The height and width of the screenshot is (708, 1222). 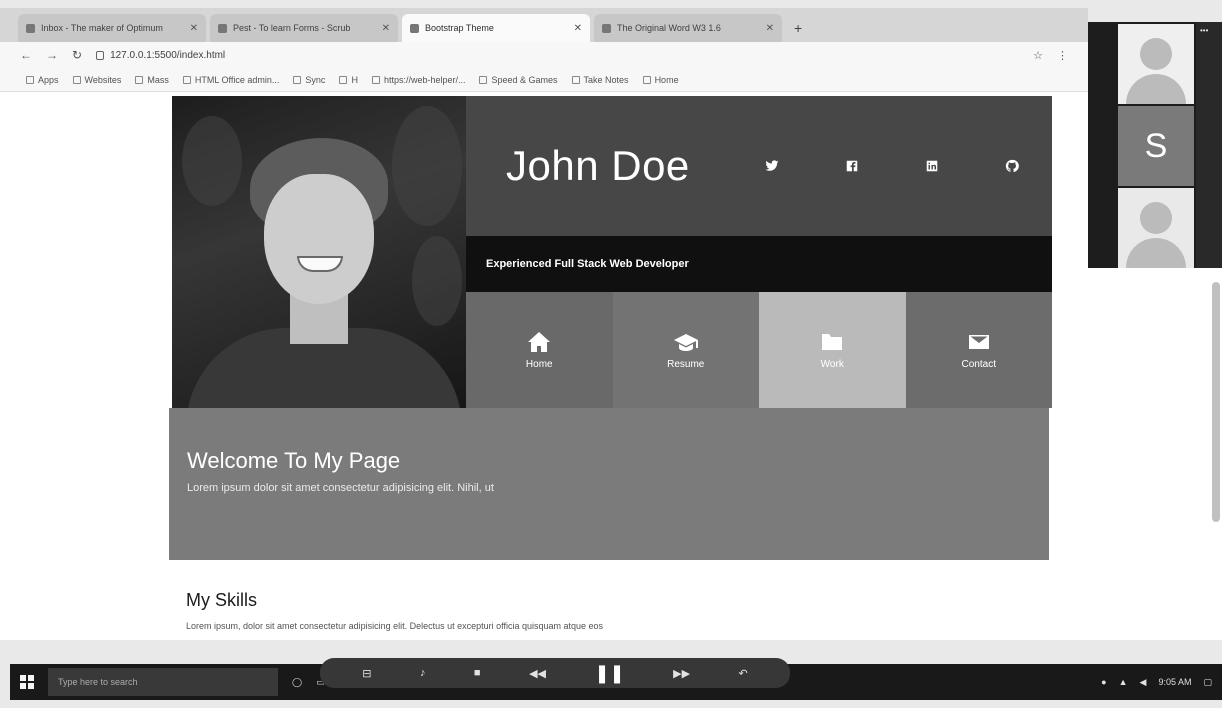 What do you see at coordinates (98, 682) in the screenshot?
I see `search-placeholder: Type here to search` at bounding box center [98, 682].